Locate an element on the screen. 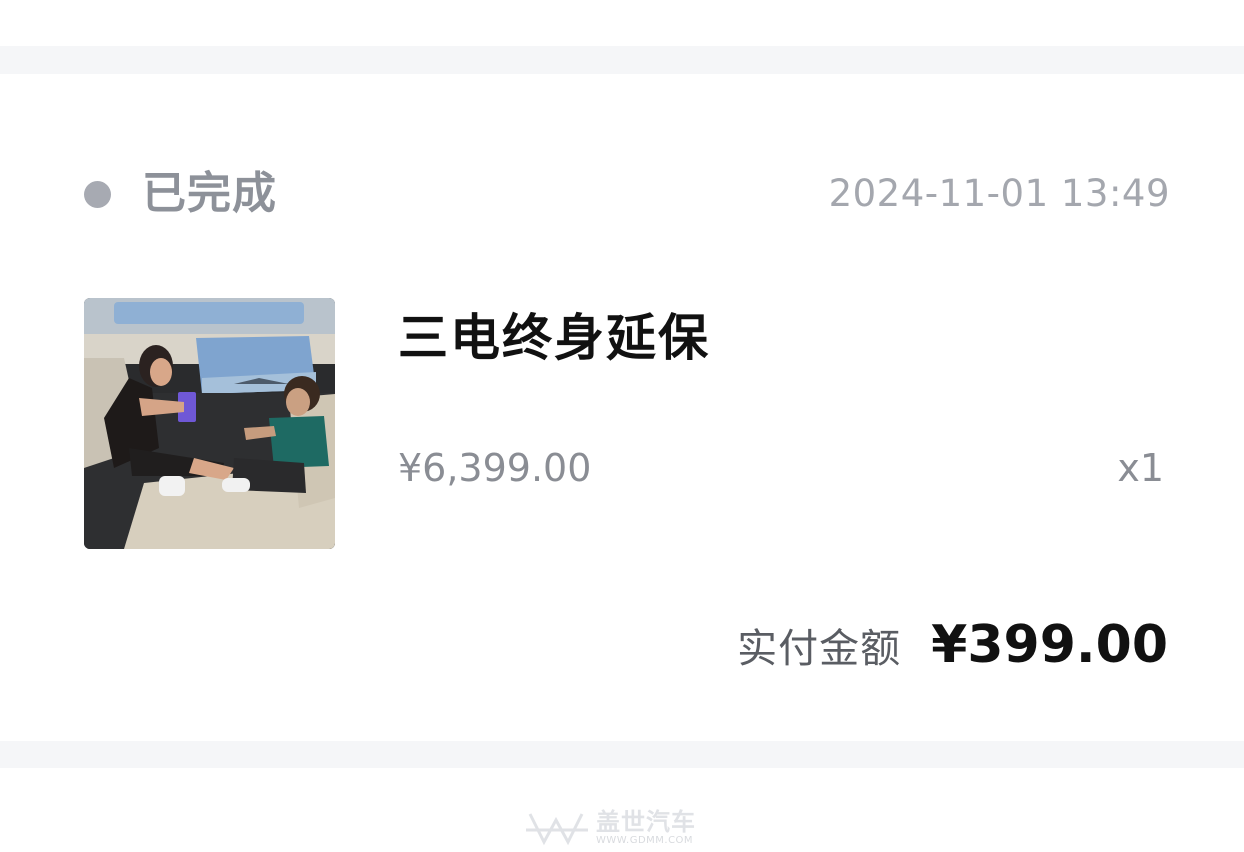 Image resolution: width=1244 pixels, height=852 pixels. unit-price: ¥6,399.00 is located at coordinates (495, 468).